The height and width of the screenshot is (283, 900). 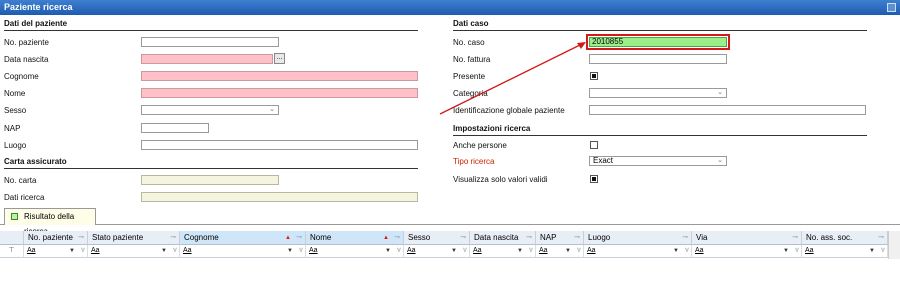 I want to click on column-header: Stato paziente ⊸, so click(x=134, y=238).